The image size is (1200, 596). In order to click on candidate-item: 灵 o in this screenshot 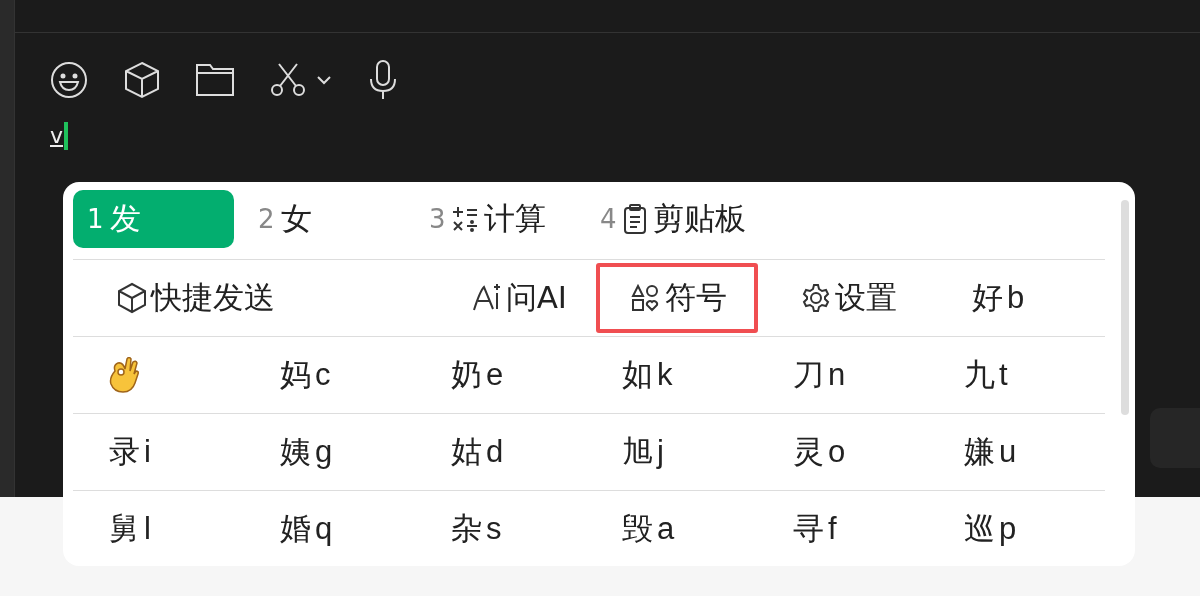, I will do `click(878, 452)`.